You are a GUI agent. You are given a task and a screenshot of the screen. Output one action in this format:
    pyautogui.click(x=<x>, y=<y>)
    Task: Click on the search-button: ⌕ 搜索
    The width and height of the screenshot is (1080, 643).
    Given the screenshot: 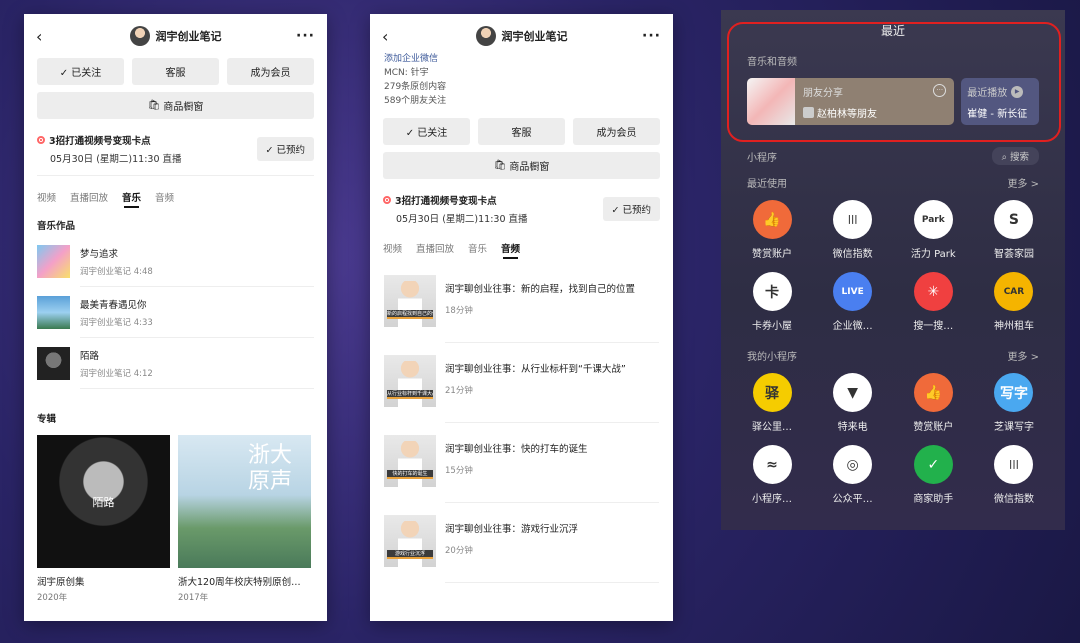 What is the action you would take?
    pyautogui.click(x=1015, y=156)
    